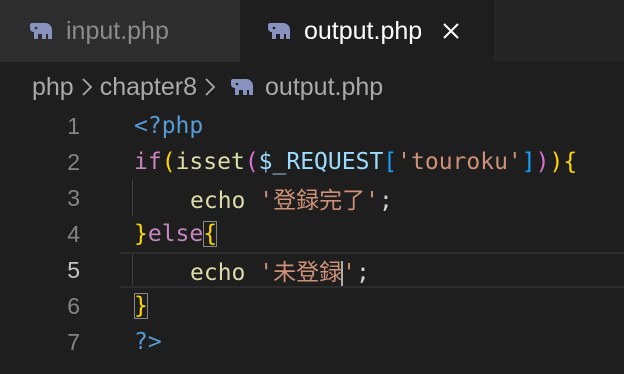  I want to click on php-open-tag: <?php, so click(169, 126).